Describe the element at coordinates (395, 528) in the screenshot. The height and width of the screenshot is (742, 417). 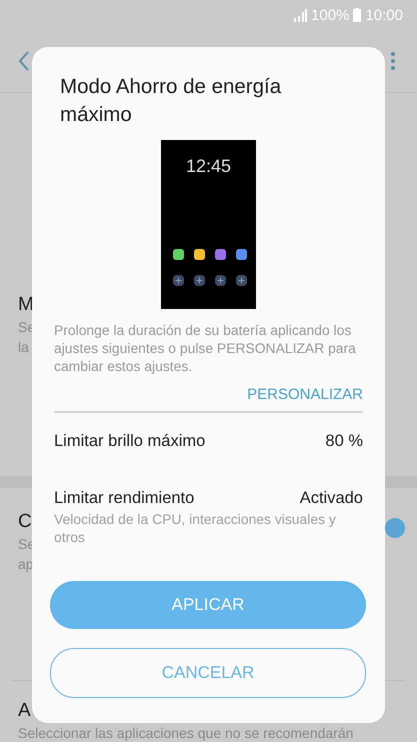
I see `switch-thumb` at that location.